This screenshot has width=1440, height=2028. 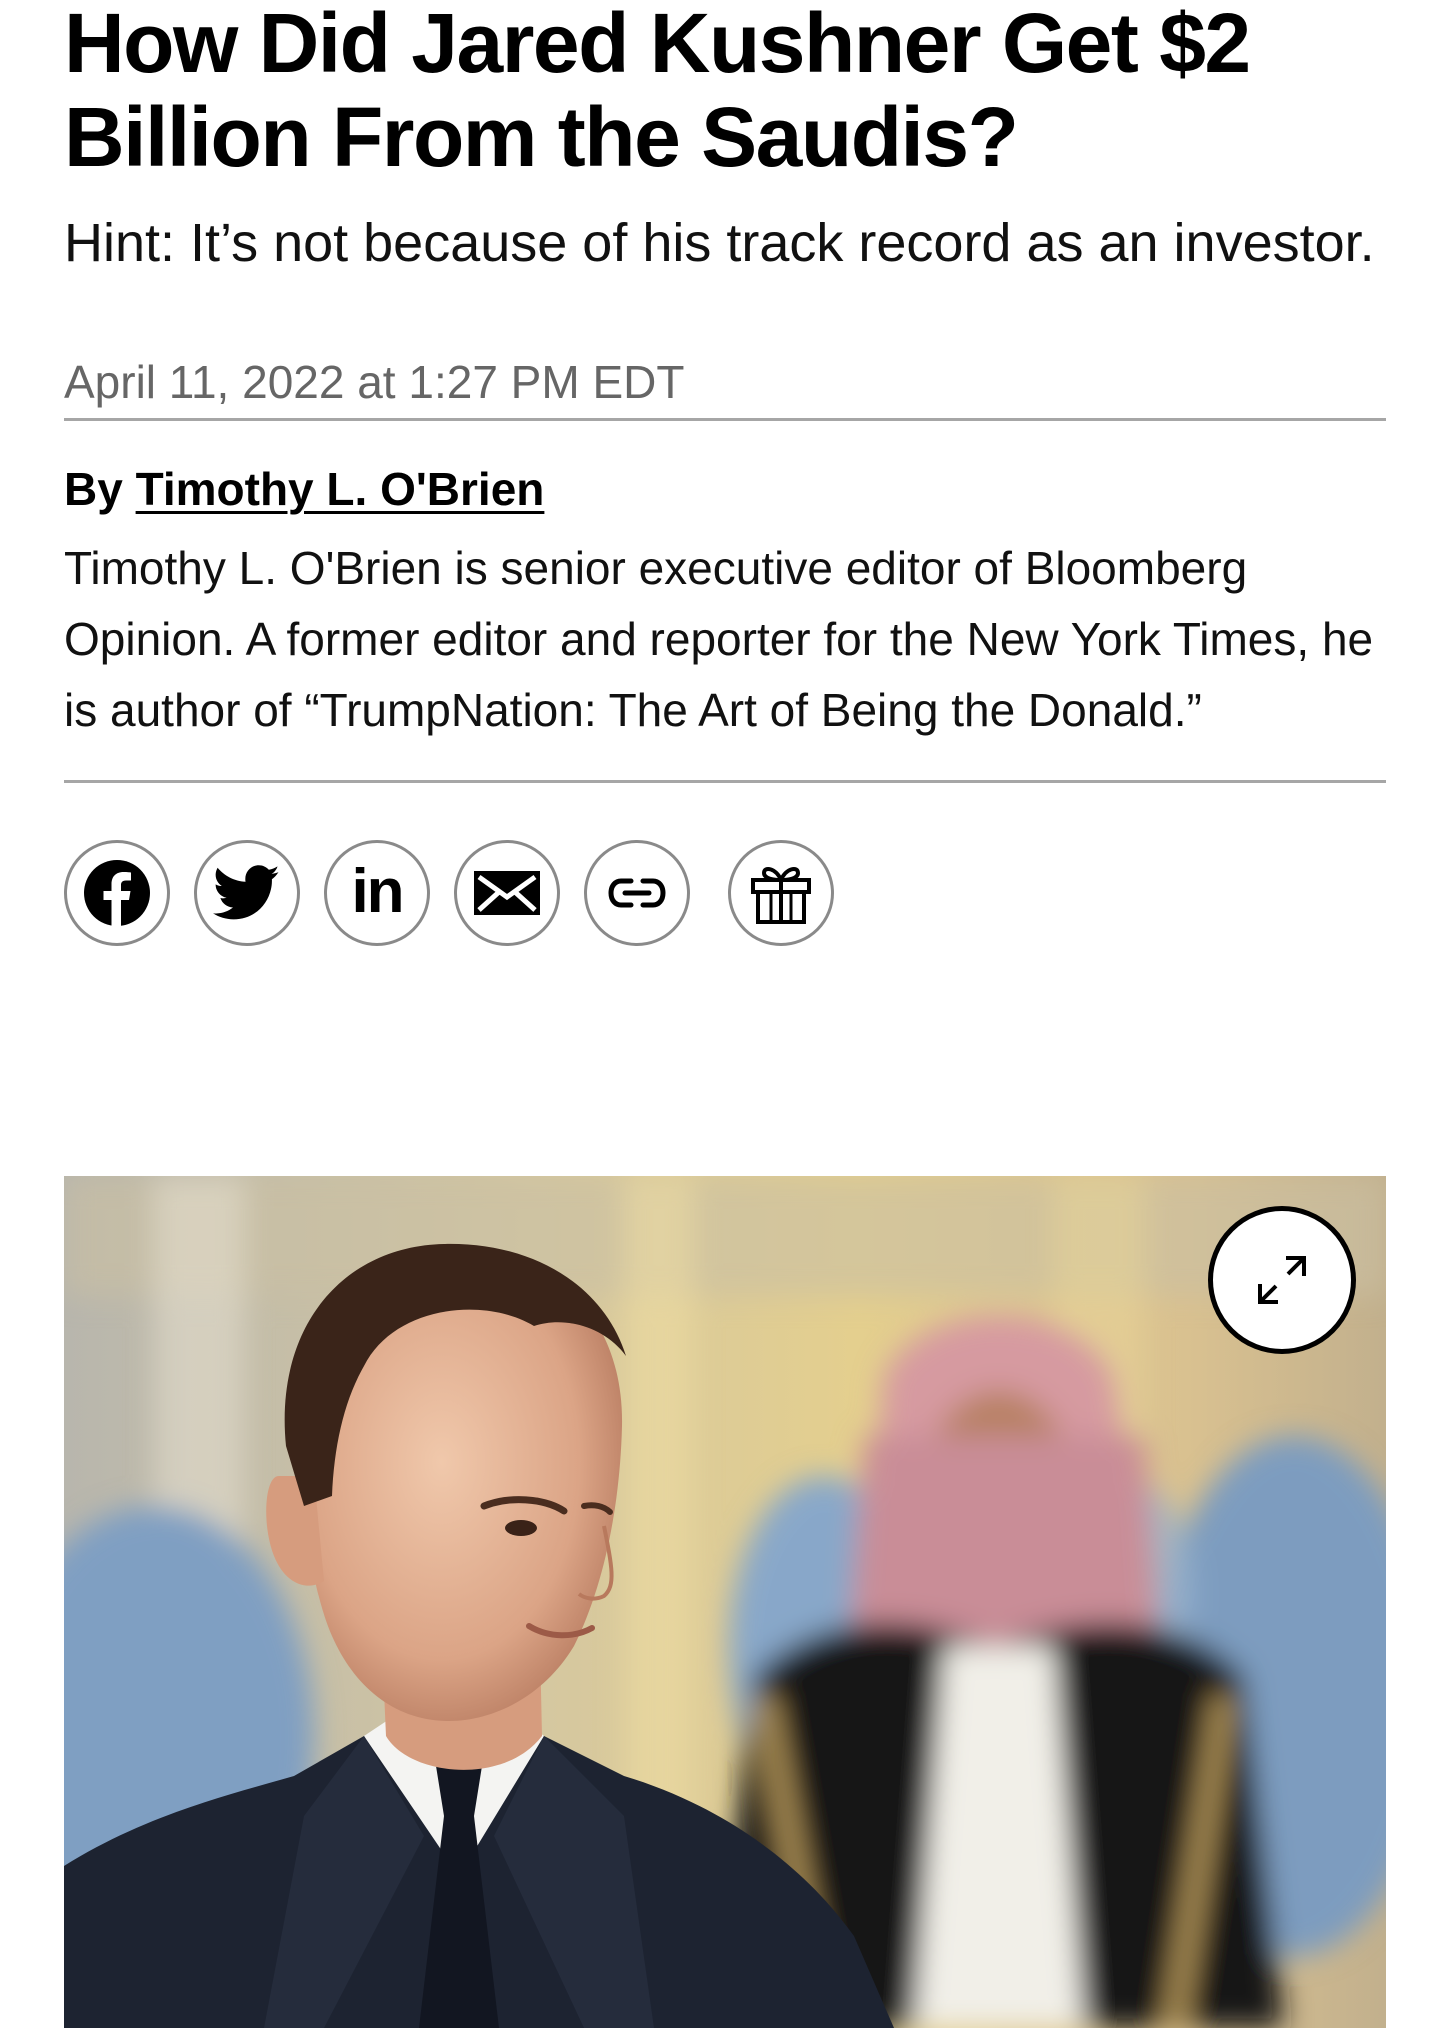 I want to click on share-email-button, so click(x=507, y=893).